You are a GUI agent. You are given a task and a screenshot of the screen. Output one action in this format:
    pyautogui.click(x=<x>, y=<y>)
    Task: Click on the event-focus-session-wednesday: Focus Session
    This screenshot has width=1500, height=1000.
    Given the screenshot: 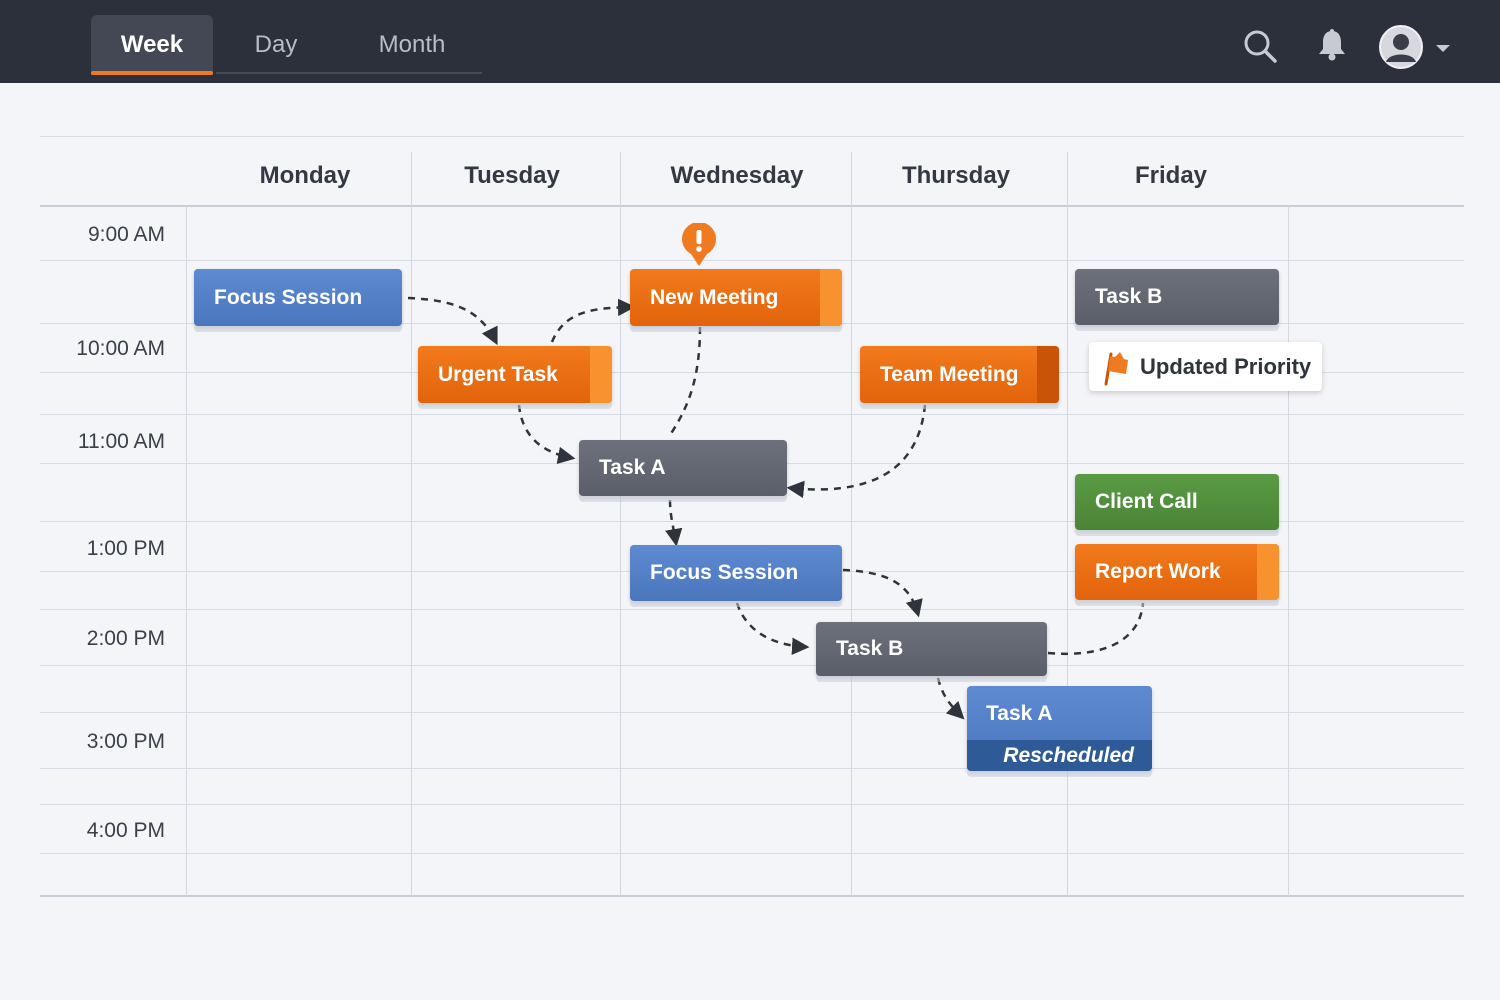 What is the action you would take?
    pyautogui.click(x=736, y=573)
    